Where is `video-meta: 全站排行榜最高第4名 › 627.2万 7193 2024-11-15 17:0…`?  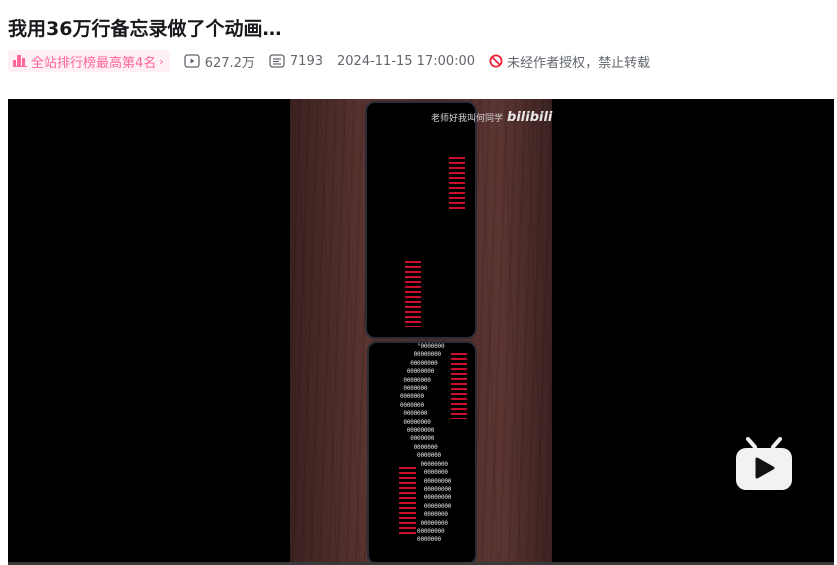
video-meta: 全站排行榜最高第4名 › 627.2万 7193 2024-11-15 17:0… is located at coordinates (329, 61).